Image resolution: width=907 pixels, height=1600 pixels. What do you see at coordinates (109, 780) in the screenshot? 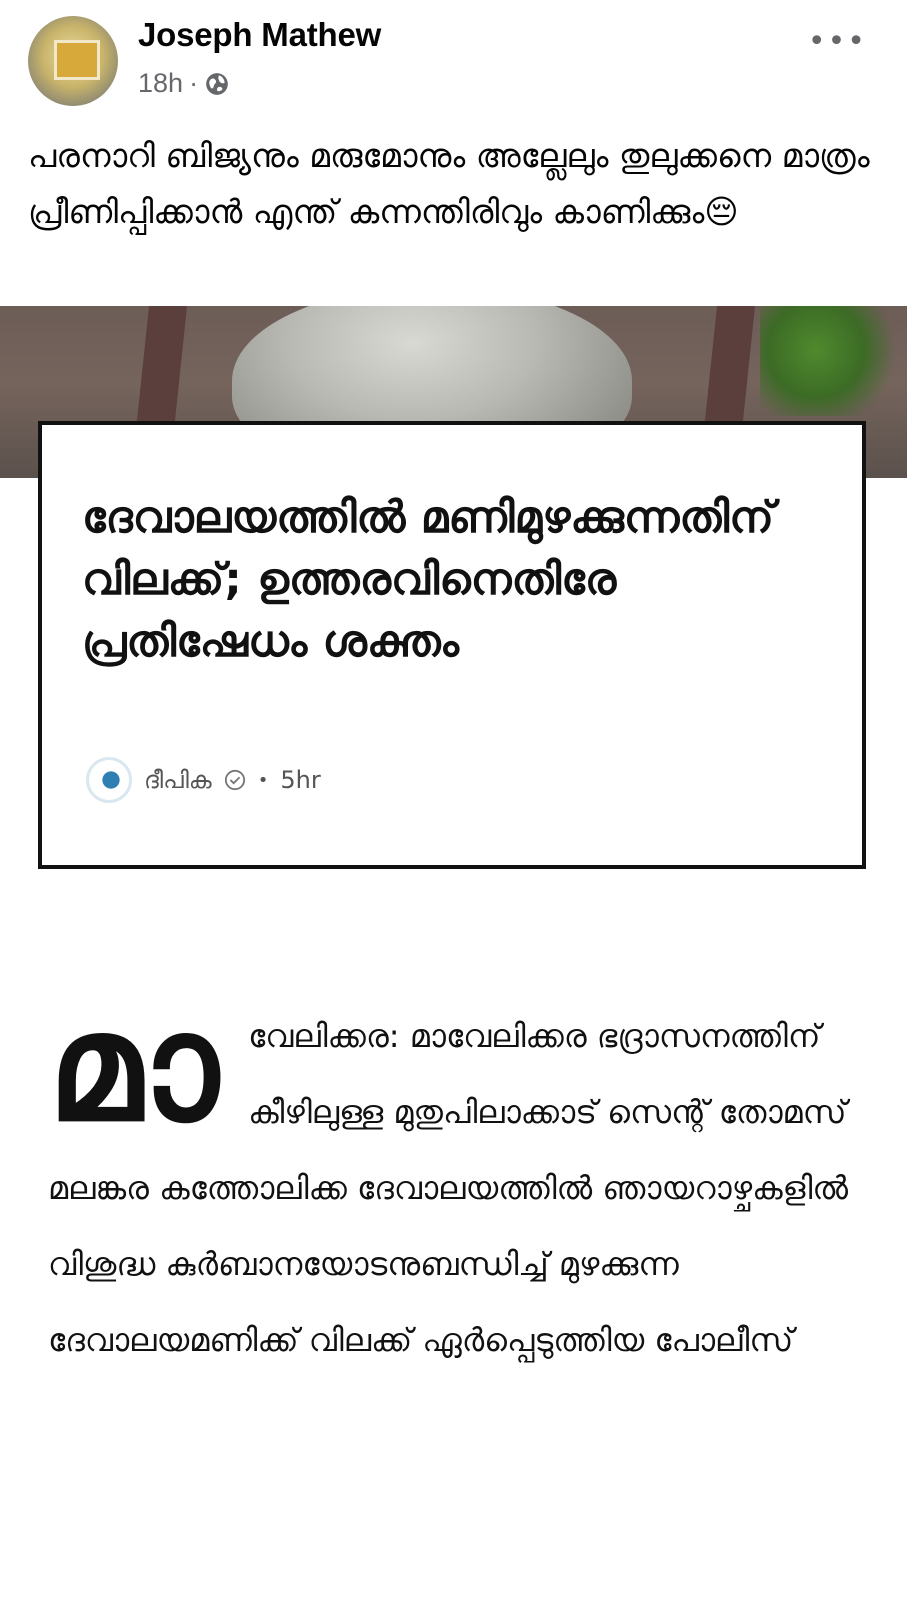
I see `source-logo-icon` at bounding box center [109, 780].